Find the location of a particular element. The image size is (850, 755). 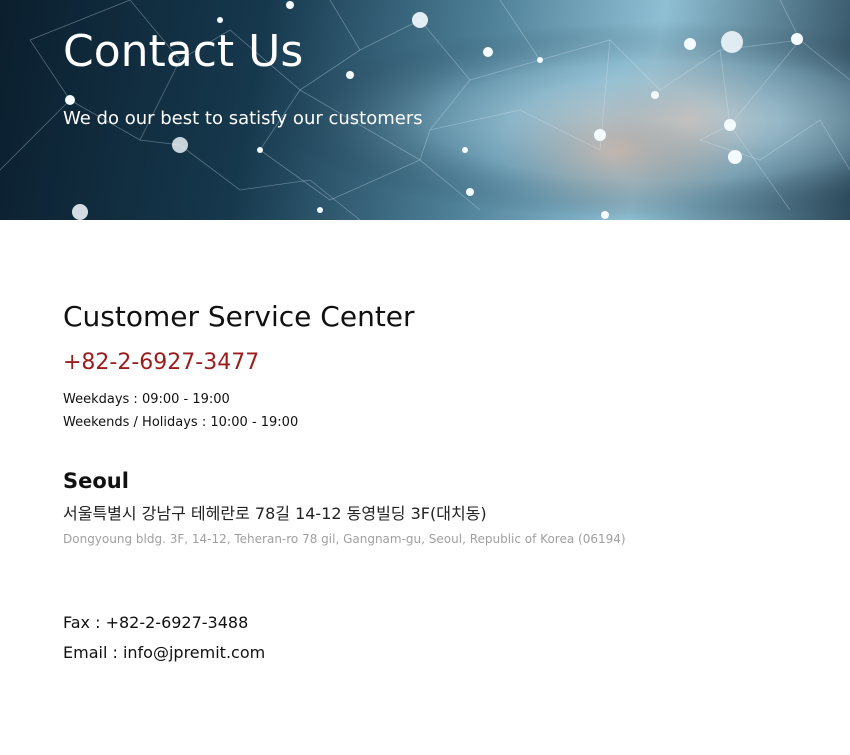

fax-number: Fax : +82-2-6927-3488 is located at coordinates (156, 622).